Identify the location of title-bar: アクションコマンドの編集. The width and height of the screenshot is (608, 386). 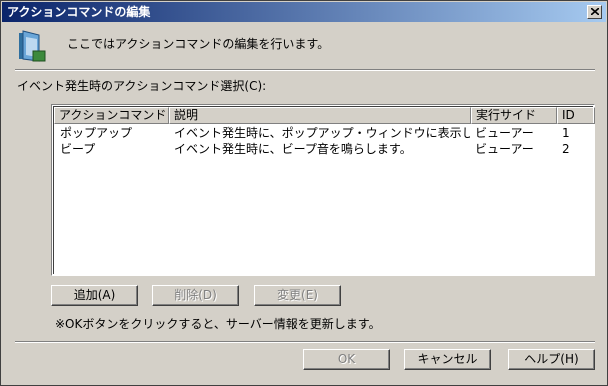
(304, 12).